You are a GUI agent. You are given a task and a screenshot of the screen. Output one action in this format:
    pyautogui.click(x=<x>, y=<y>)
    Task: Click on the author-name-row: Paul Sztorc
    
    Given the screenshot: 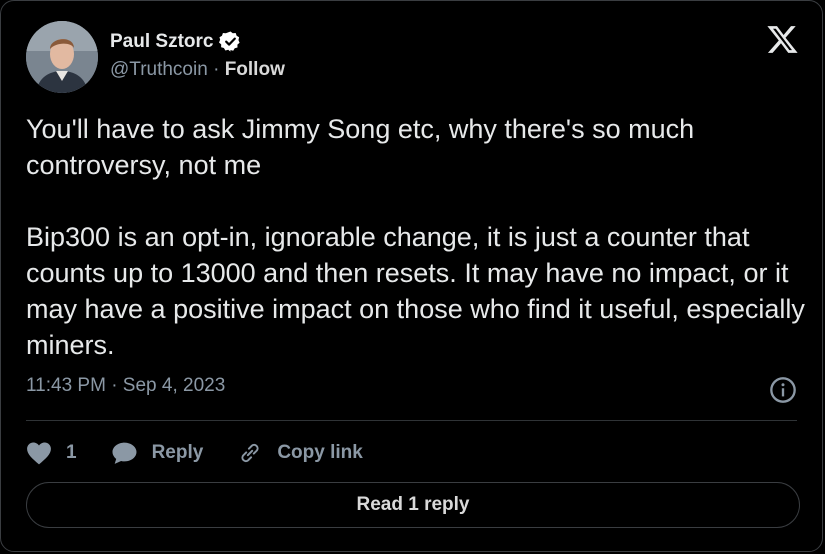 What is the action you would take?
    pyautogui.click(x=176, y=41)
    